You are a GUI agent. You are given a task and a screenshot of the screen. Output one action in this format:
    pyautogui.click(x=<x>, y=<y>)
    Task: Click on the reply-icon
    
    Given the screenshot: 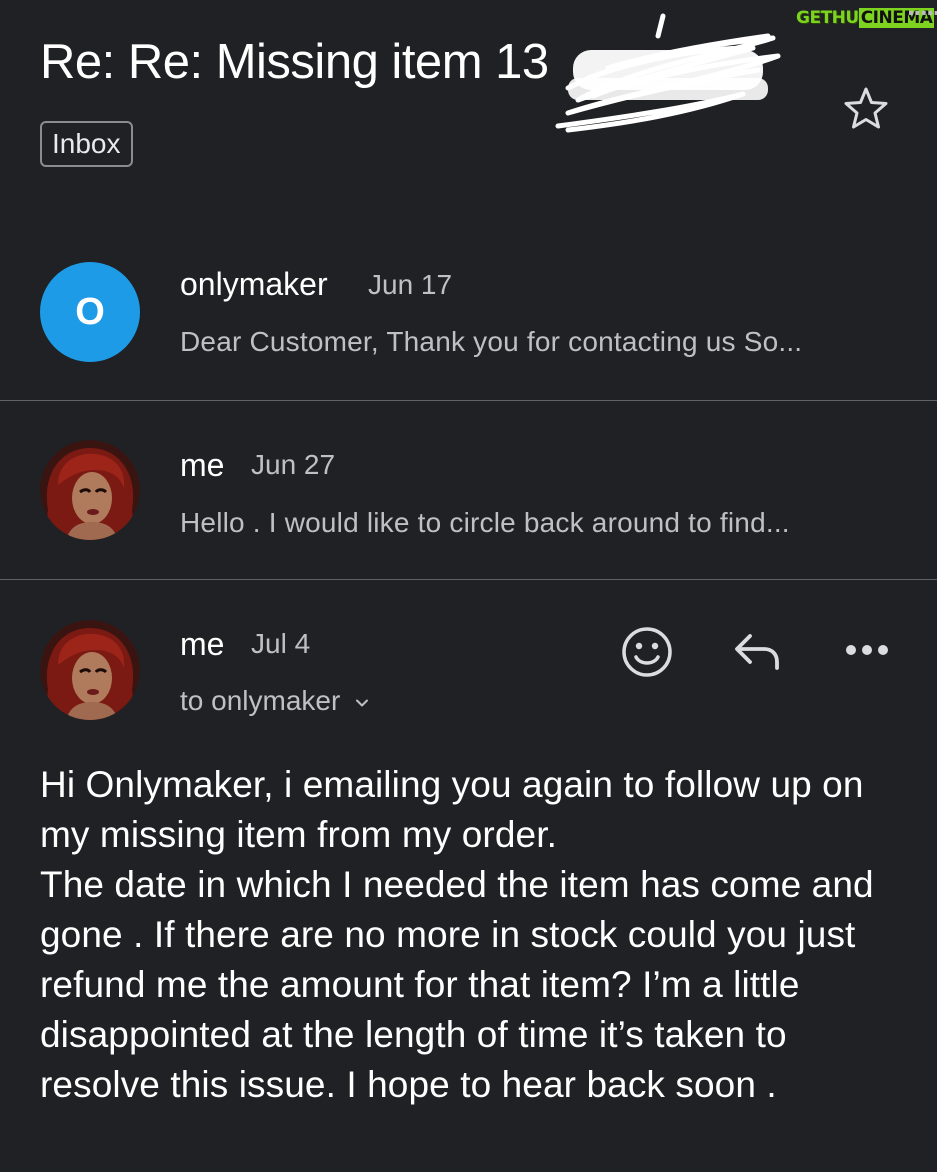 What is the action you would take?
    pyautogui.click(x=757, y=651)
    